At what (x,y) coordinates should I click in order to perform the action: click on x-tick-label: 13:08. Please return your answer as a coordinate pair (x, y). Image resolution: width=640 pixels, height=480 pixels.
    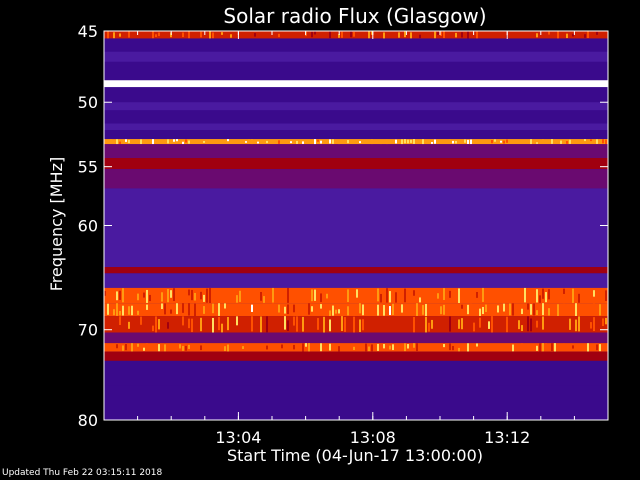
    Looking at the image, I should click on (373, 437).